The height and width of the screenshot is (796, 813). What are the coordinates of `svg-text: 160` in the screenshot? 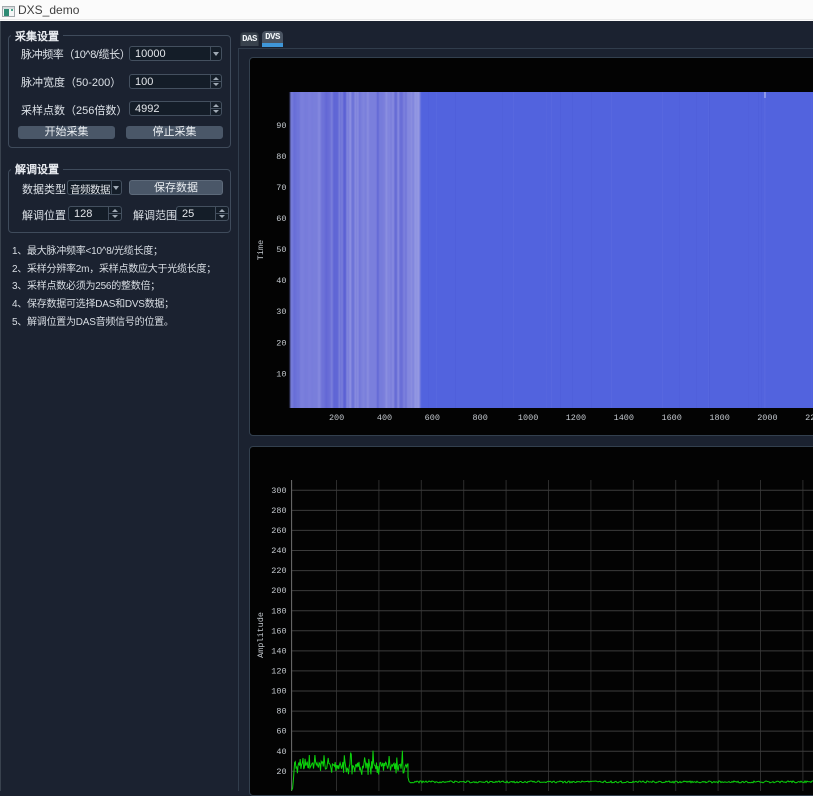 It's located at (278, 631).